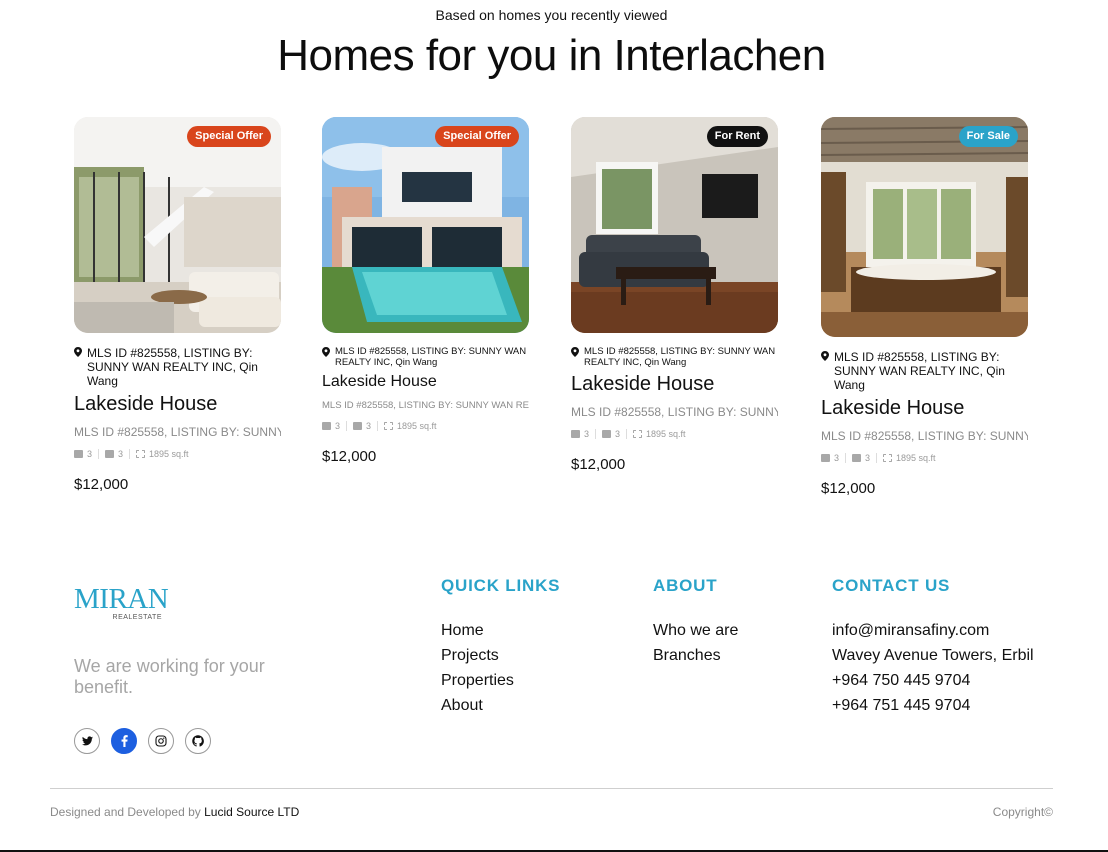 Image resolution: width=1108 pixels, height=852 pixels. What do you see at coordinates (124, 741) in the screenshot?
I see `facebook-icon` at bounding box center [124, 741].